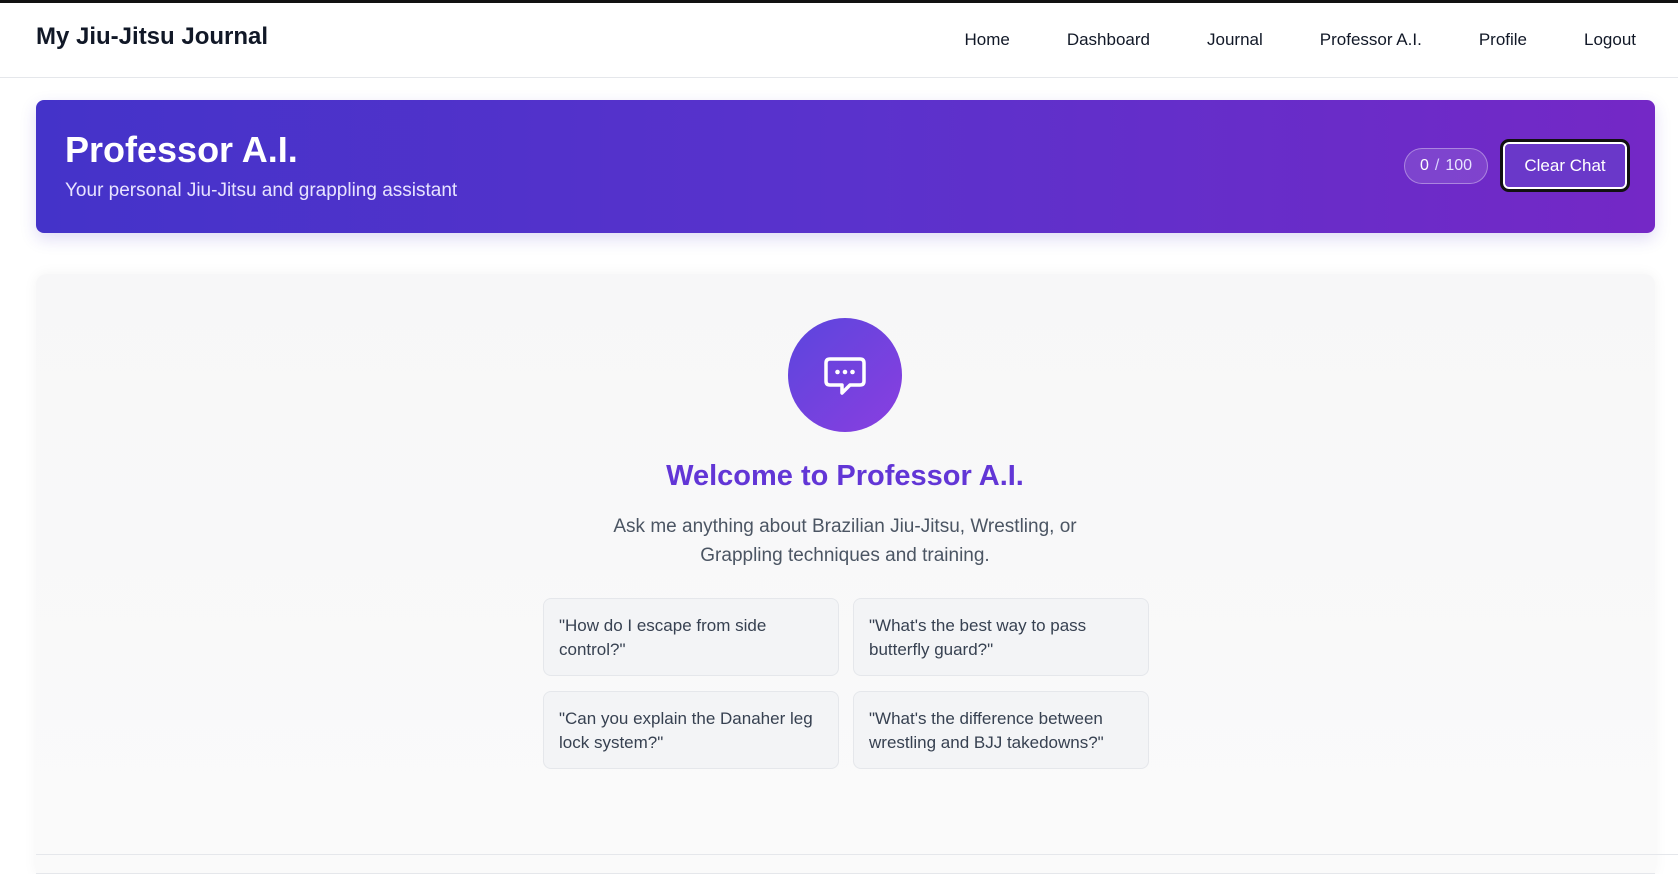 Image resolution: width=1678 pixels, height=874 pixels. What do you see at coordinates (1459, 165) in the screenshot?
I see `message-count-limit: 100` at bounding box center [1459, 165].